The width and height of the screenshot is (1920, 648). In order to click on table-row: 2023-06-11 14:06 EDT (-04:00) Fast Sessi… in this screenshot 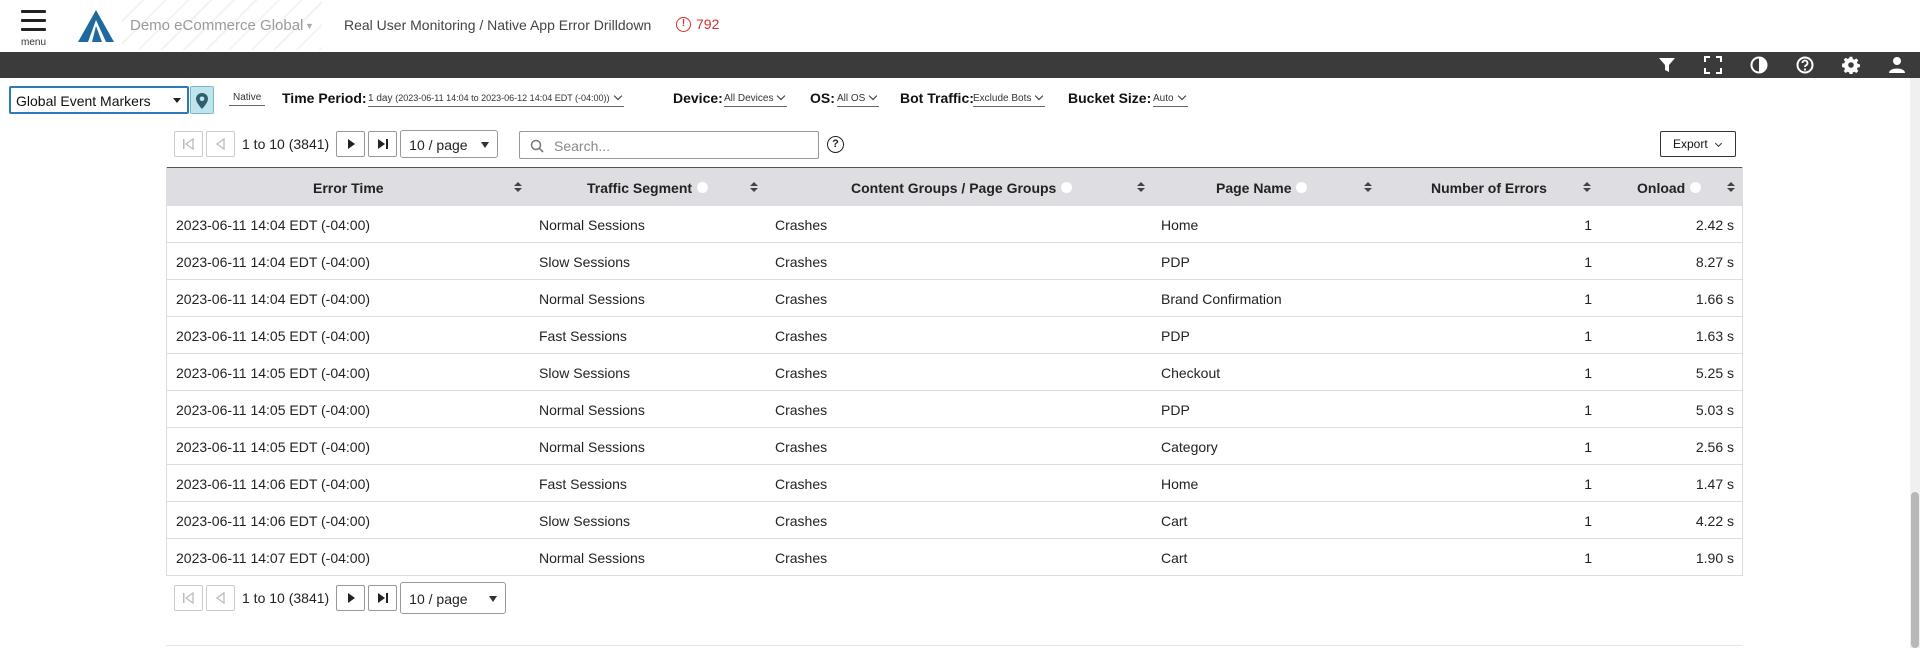, I will do `click(954, 483)`.